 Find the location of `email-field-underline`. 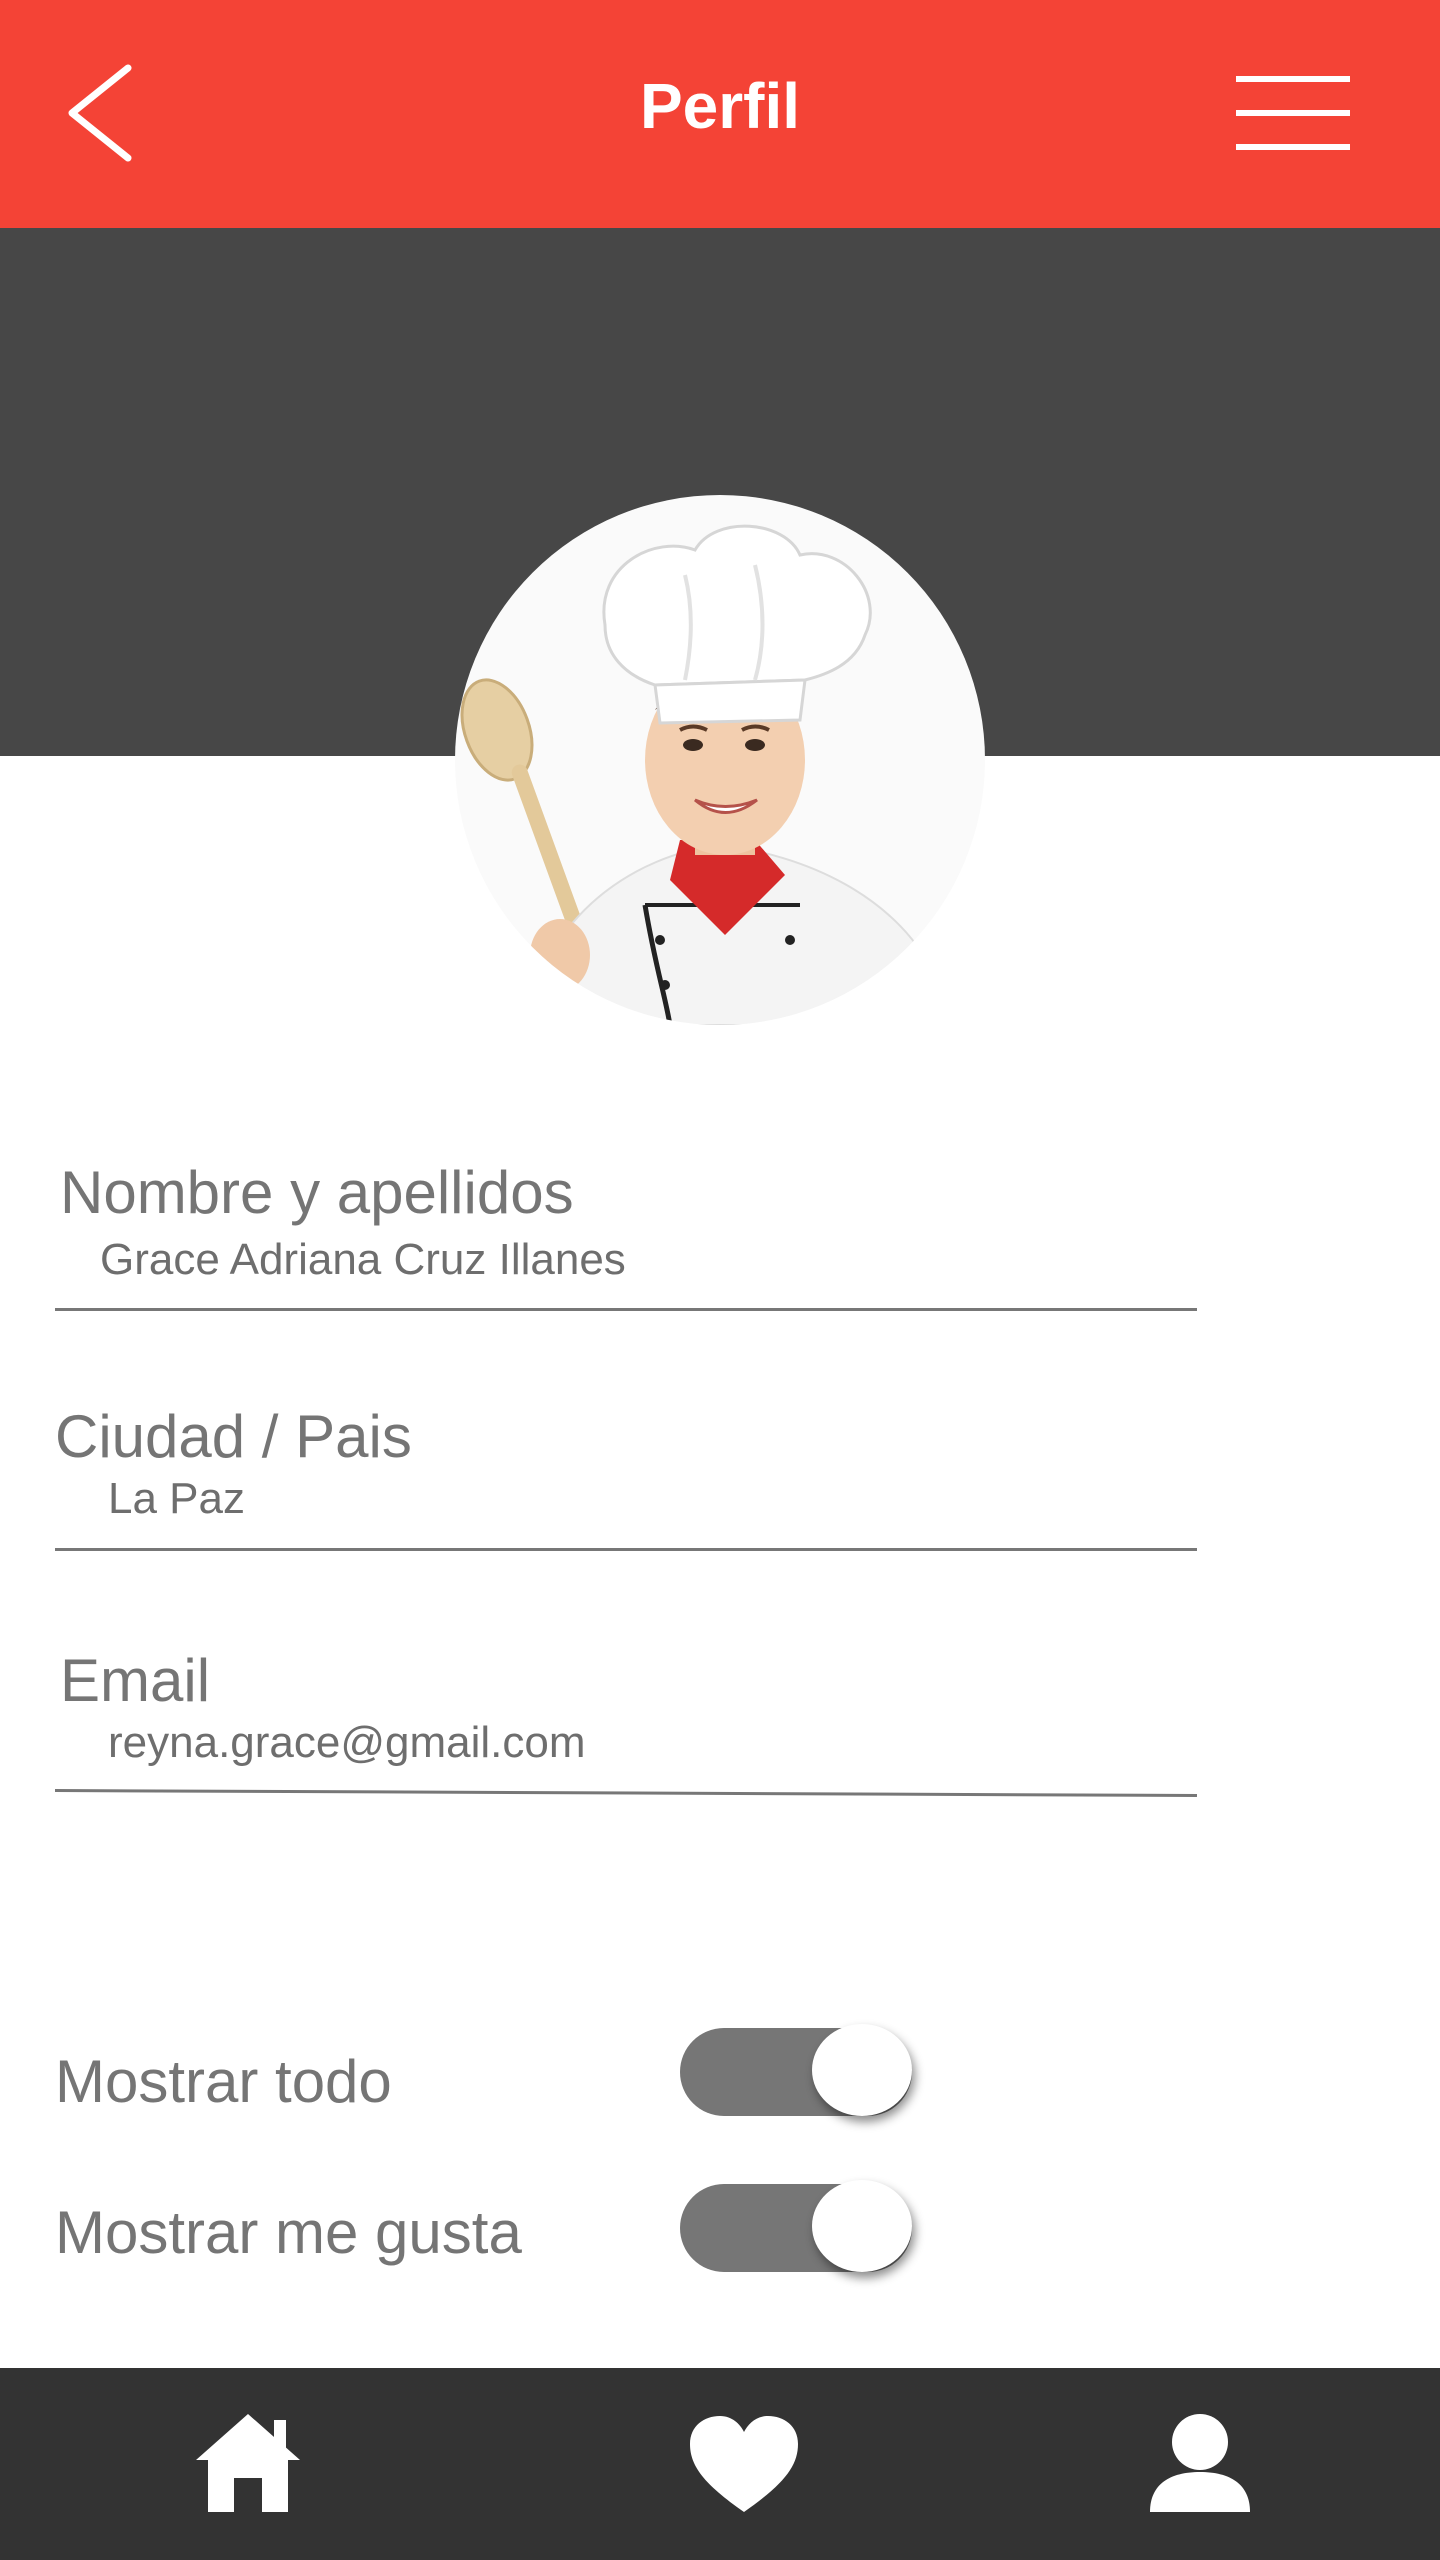

email-field-underline is located at coordinates (625, 1793).